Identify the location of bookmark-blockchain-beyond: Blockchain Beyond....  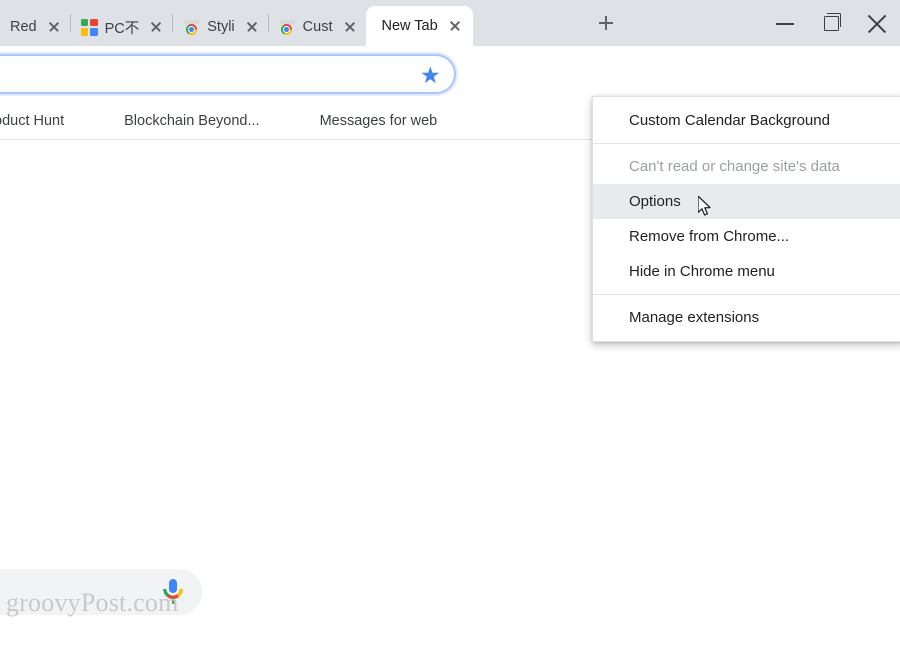
(178, 121).